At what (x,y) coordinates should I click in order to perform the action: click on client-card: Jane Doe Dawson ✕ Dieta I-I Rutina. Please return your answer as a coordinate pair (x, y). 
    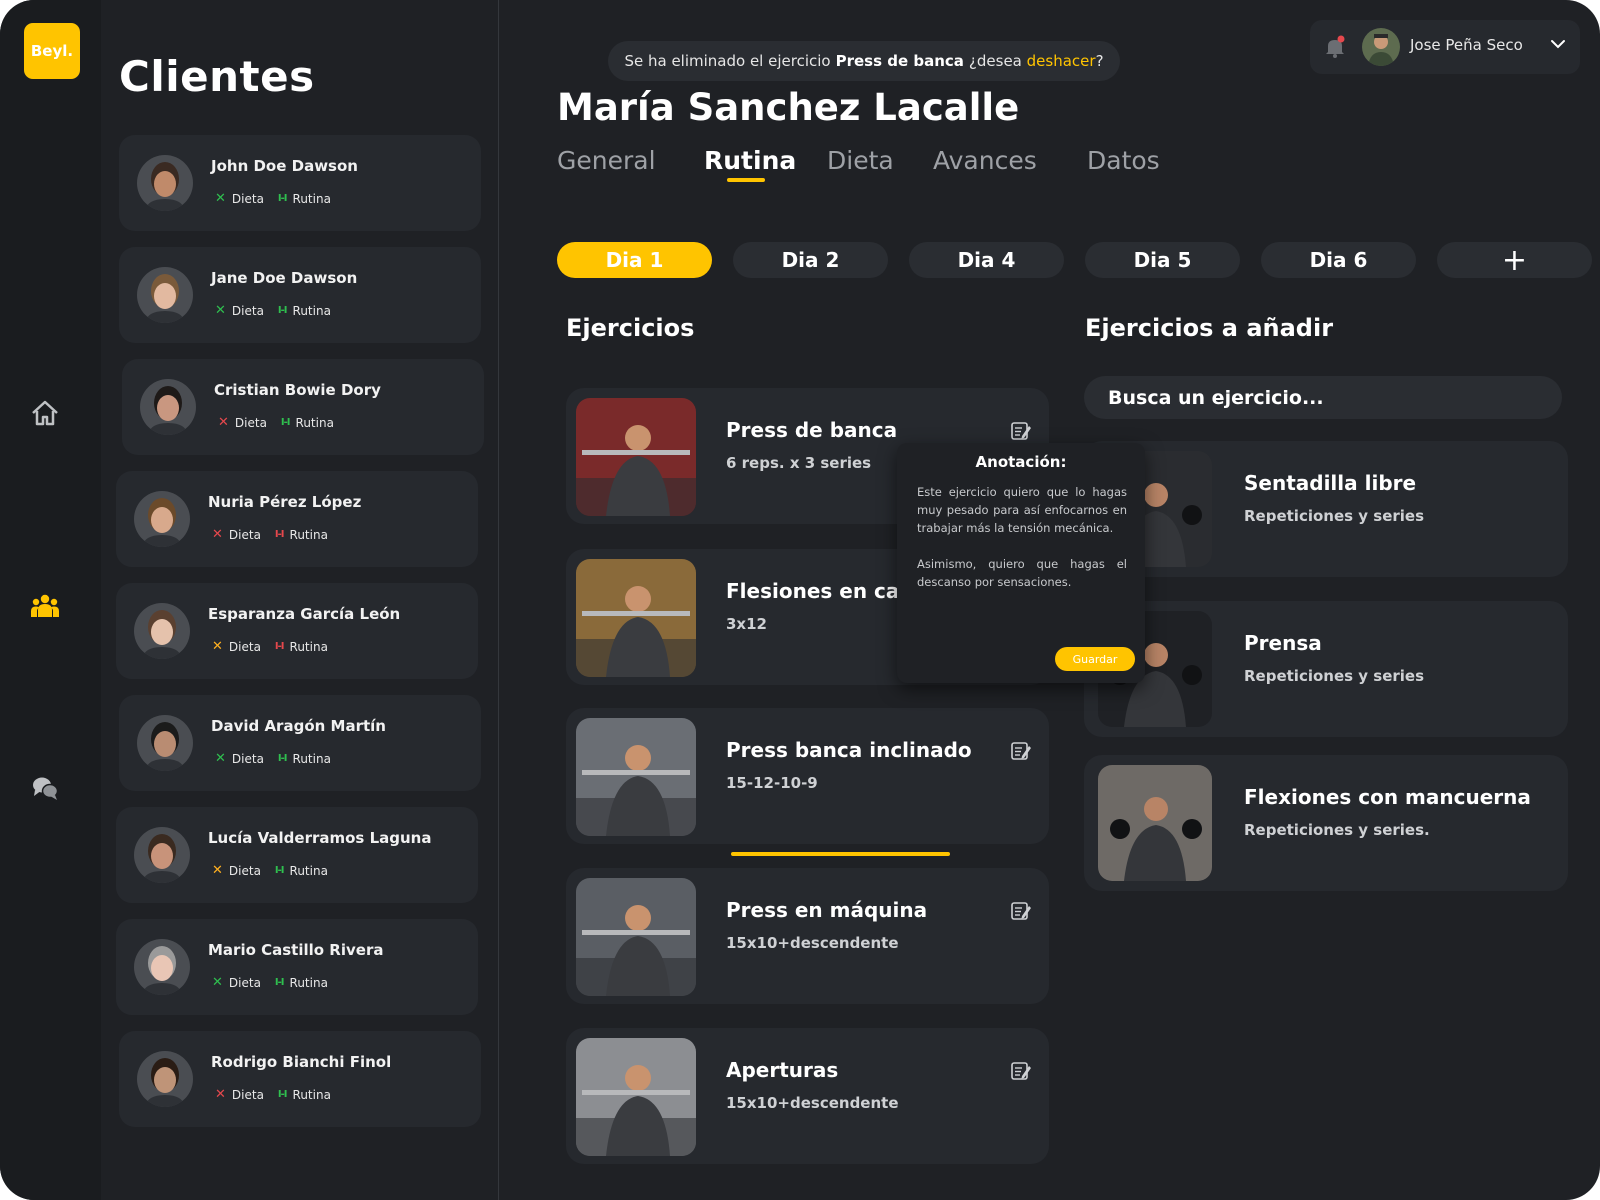
    Looking at the image, I should click on (300, 295).